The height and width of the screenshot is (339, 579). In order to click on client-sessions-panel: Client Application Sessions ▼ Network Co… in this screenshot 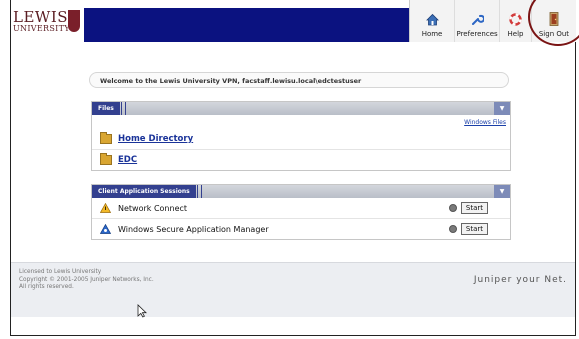, I will do `click(301, 212)`.